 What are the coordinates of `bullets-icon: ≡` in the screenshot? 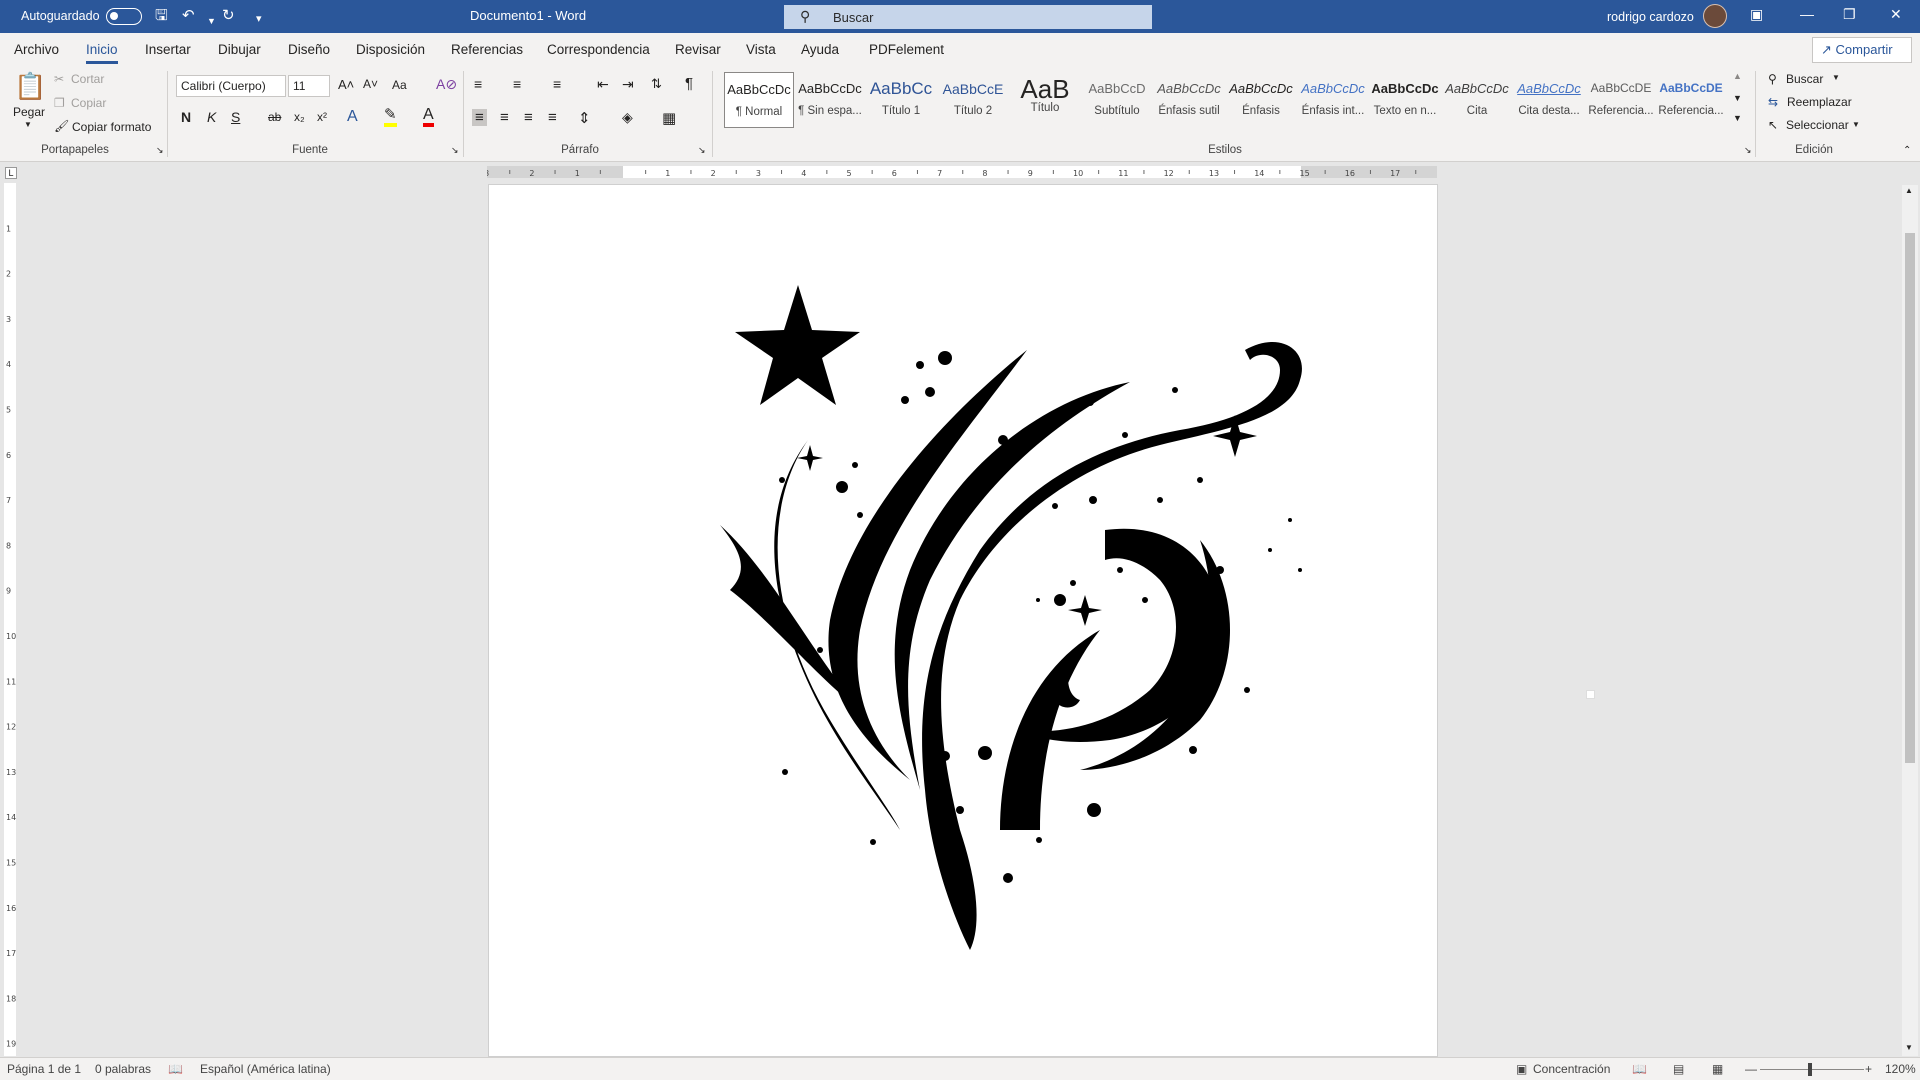 It's located at (478, 84).